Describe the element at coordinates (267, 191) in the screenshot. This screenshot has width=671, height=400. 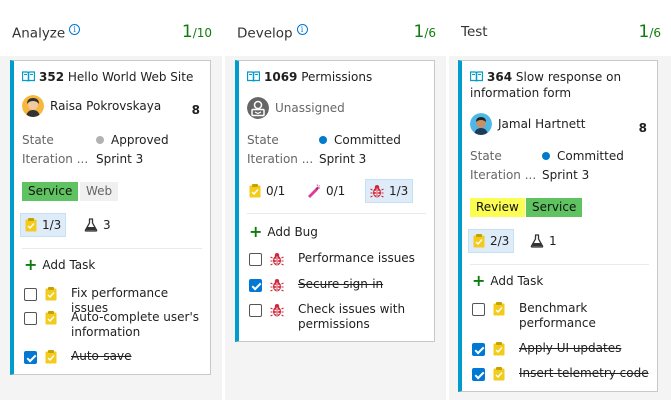
I see `rollup-tasks: 0/1` at that location.